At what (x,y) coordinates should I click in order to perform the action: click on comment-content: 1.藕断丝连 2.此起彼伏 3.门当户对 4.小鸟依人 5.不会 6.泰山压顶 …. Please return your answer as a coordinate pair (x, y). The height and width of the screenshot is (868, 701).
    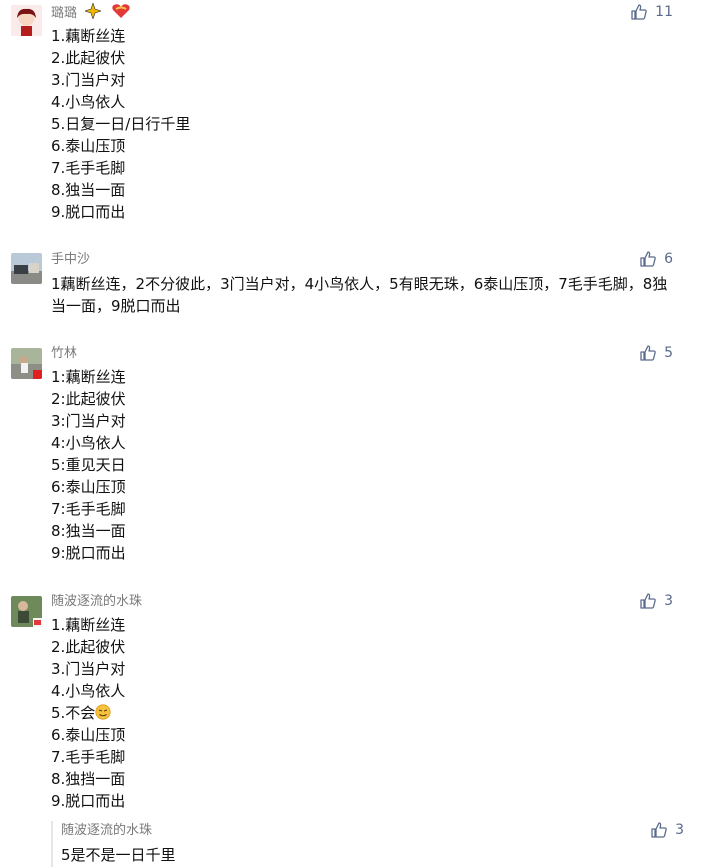
    Looking at the image, I should click on (88, 713).